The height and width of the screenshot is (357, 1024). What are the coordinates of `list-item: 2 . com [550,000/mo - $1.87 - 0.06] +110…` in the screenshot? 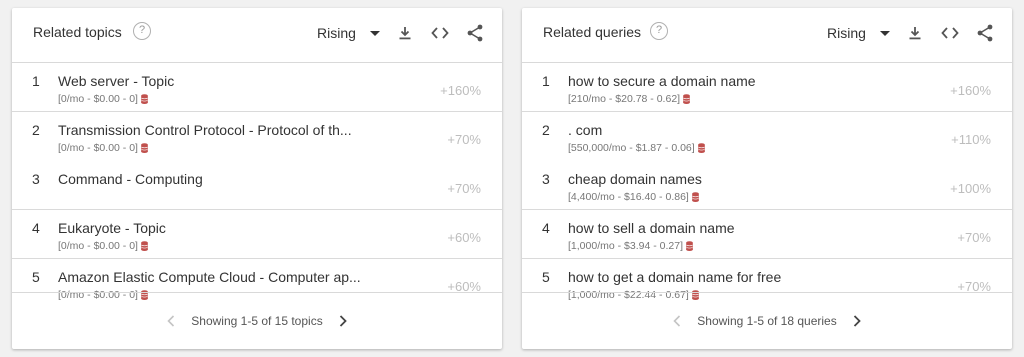 It's located at (767, 136).